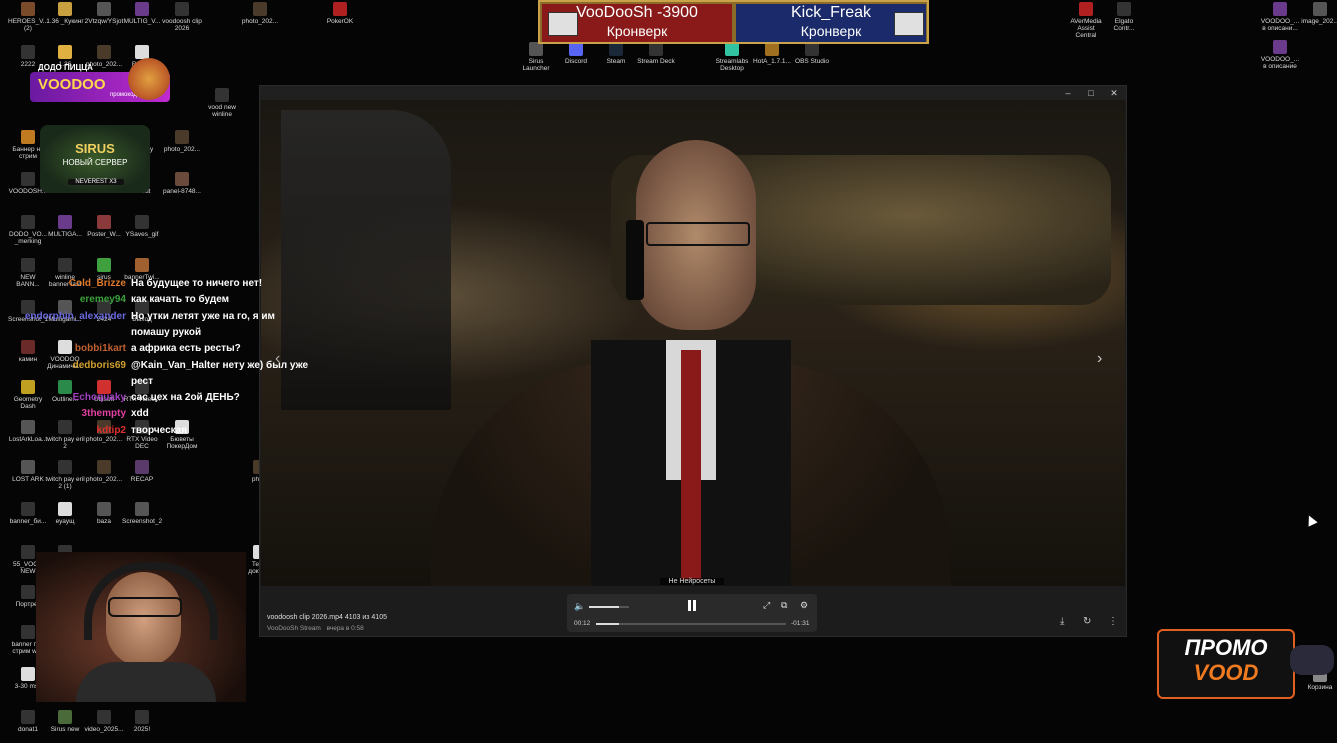 The image size is (1337, 743). I want to click on desktop-icon: donat1, so click(28, 721).